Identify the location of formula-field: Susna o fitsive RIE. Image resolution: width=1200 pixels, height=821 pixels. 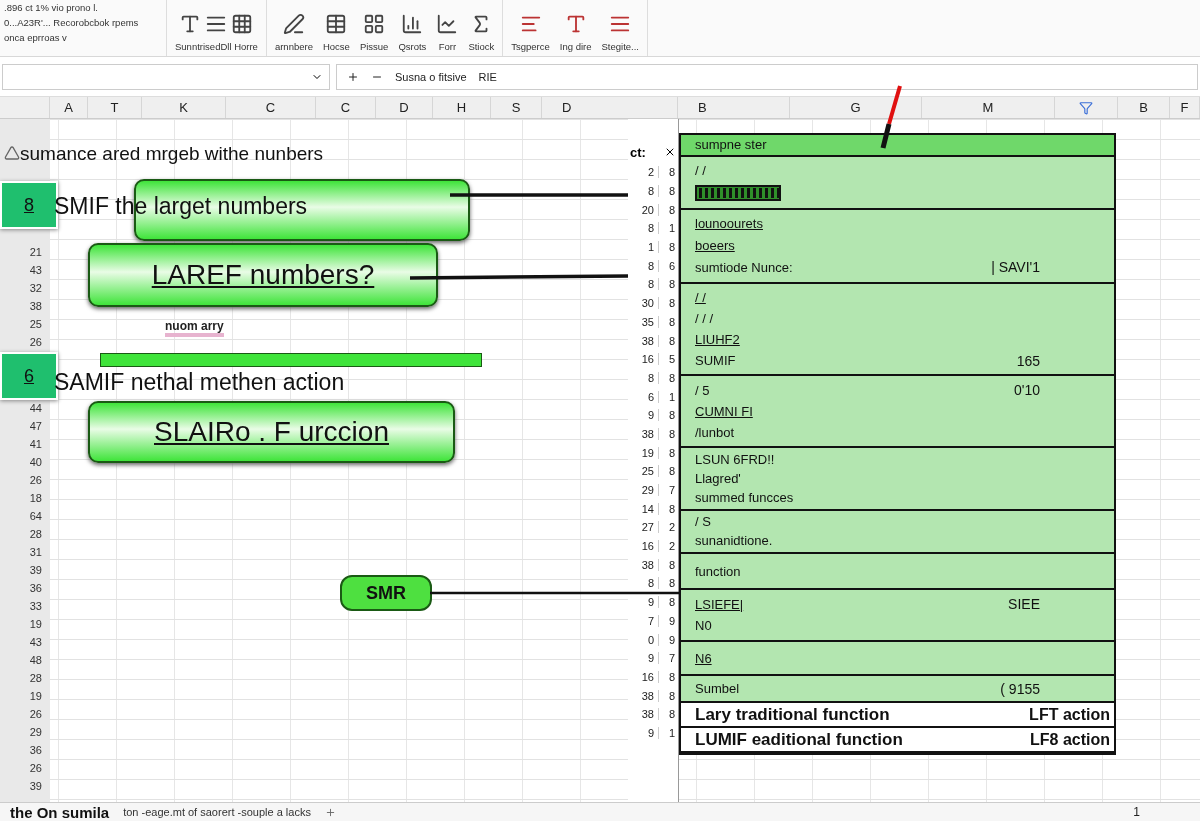
(767, 77).